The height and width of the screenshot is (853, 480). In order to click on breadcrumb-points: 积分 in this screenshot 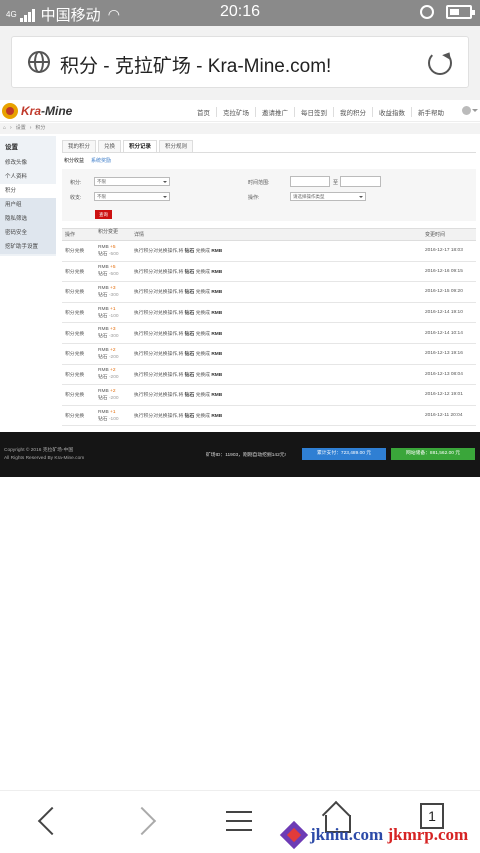, I will do `click(40, 128)`.